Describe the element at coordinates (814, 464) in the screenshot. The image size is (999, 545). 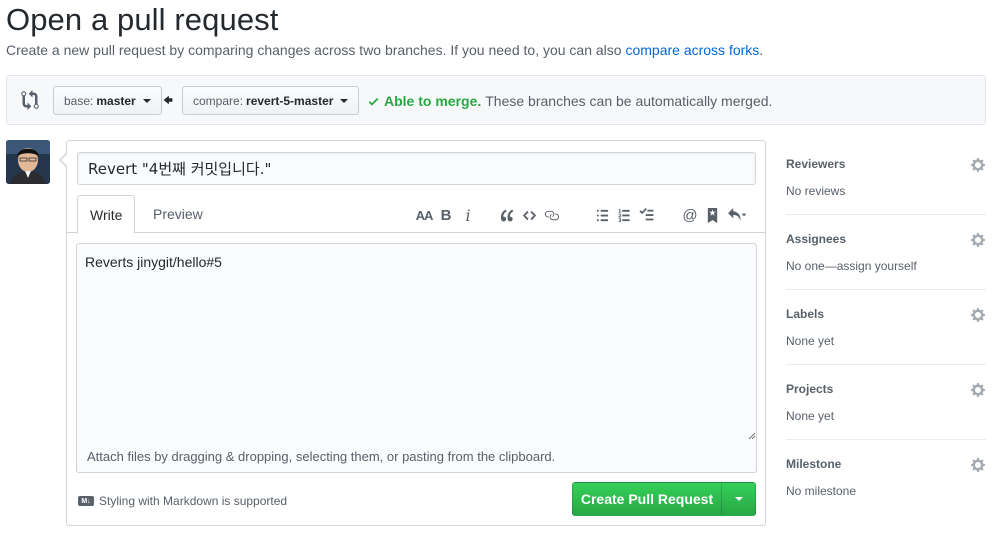
I see `sidebar-heading: Milestone` at that location.